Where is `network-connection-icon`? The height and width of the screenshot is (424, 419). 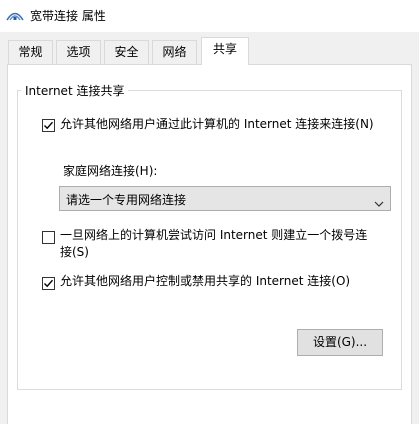 network-connection-icon is located at coordinates (15, 15).